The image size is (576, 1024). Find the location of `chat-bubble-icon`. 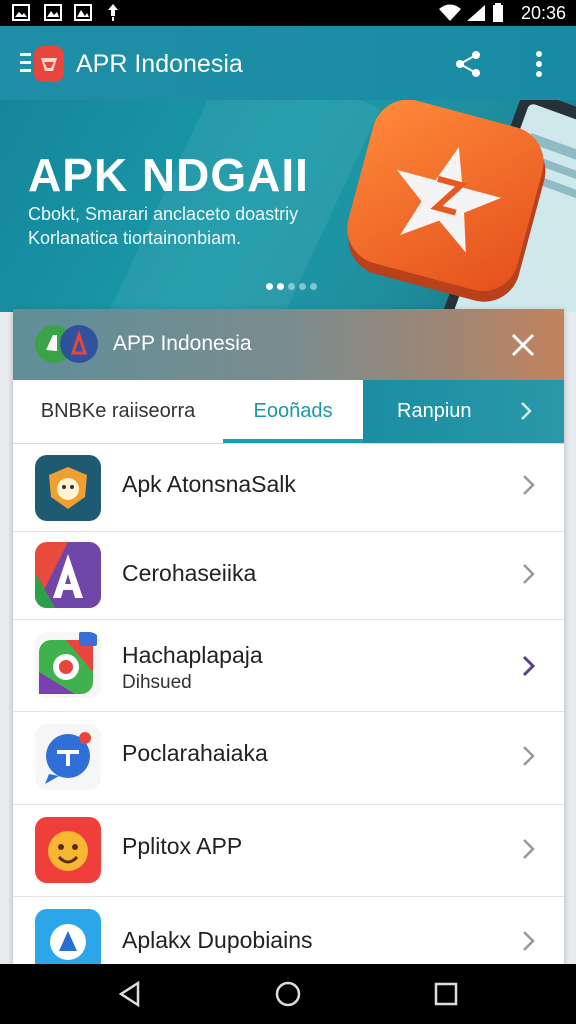

chat-bubble-icon is located at coordinates (68, 757).